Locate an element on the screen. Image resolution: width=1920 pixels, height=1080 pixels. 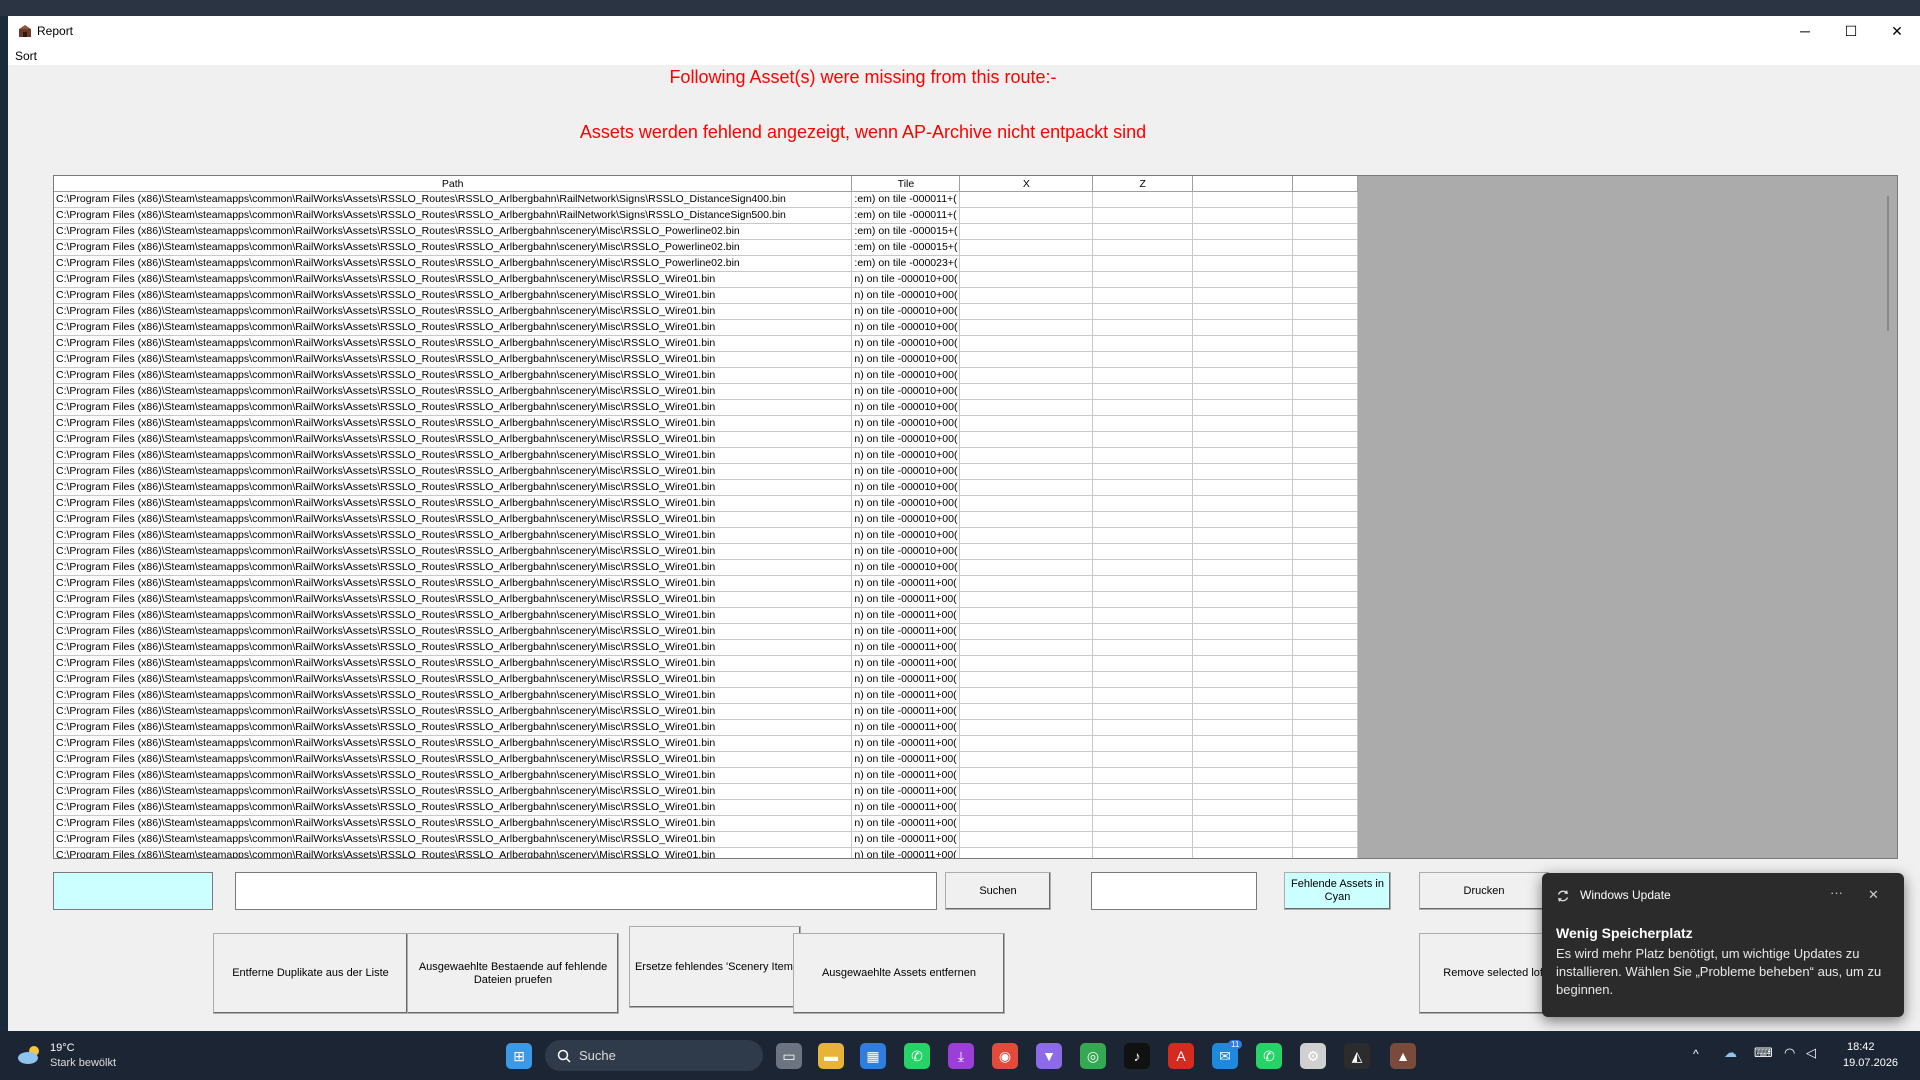
vpn-icon: ▼ is located at coordinates (1049, 1056).